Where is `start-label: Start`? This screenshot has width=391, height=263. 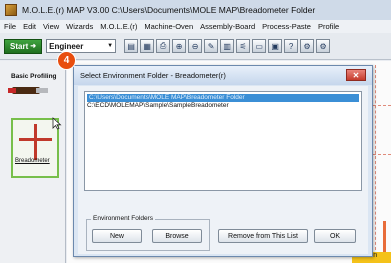 start-label: Start is located at coordinates (19, 46).